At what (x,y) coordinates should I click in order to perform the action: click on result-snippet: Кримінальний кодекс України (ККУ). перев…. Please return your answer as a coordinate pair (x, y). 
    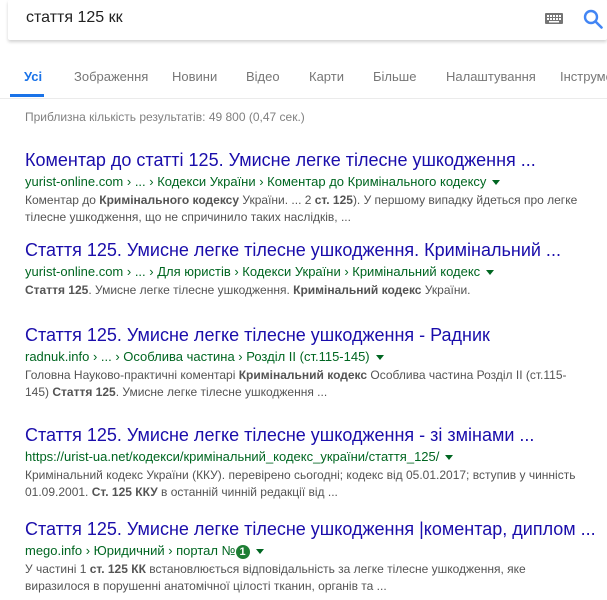
    Looking at the image, I should click on (300, 483).